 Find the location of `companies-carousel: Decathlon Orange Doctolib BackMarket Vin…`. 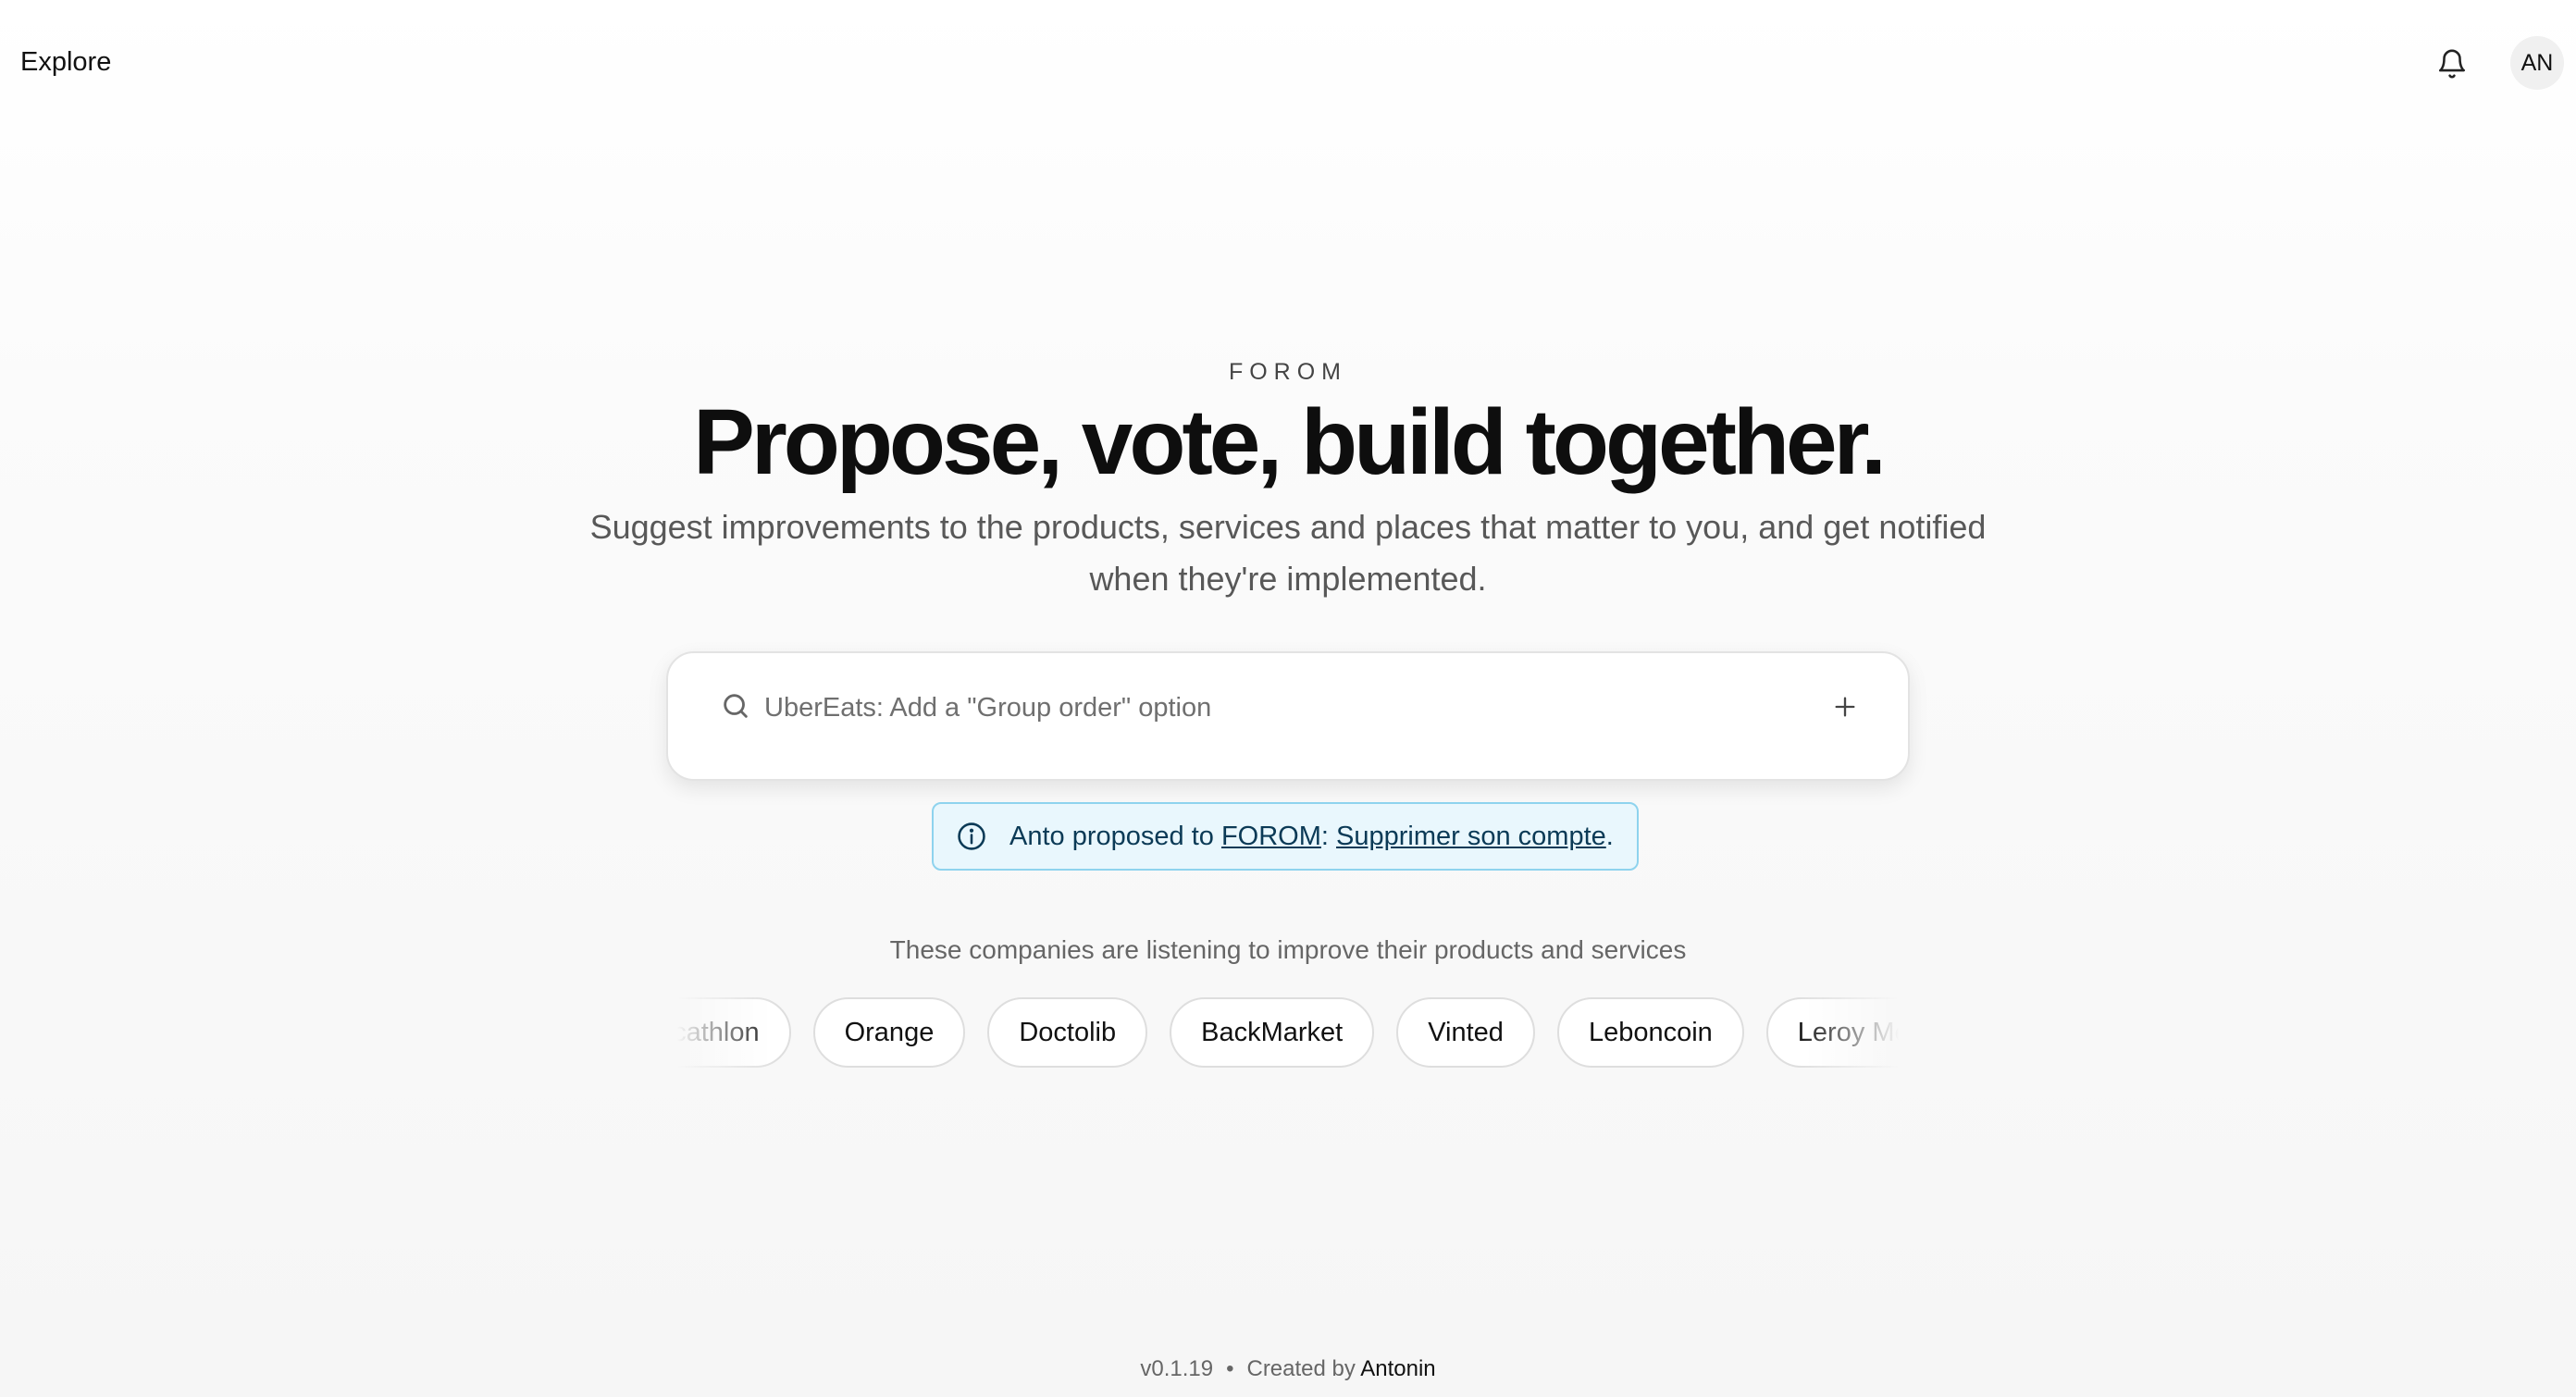

companies-carousel: Decathlon Orange Doctolib BackMarket Vin… is located at coordinates (1288, 1034).